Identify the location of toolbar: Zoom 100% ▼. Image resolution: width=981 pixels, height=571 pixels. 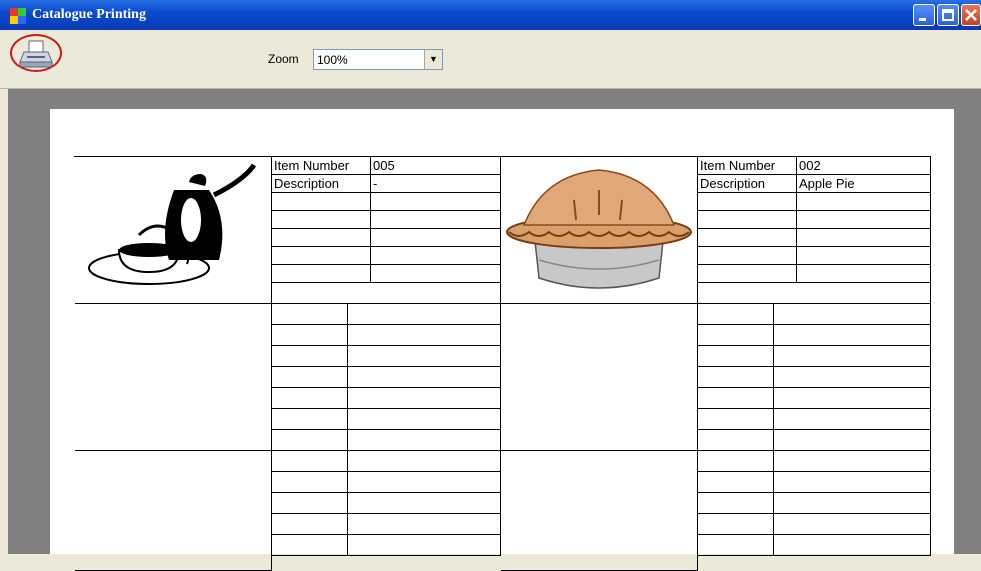
(490, 59).